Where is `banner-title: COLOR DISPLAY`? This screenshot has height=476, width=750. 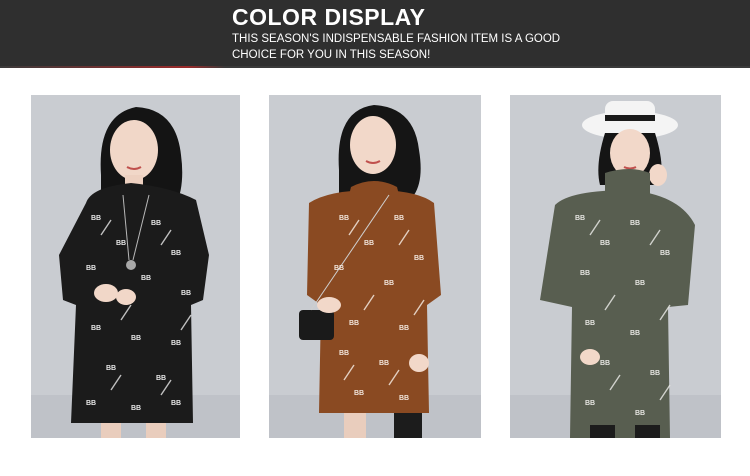 banner-title: COLOR DISPLAY is located at coordinates (329, 17).